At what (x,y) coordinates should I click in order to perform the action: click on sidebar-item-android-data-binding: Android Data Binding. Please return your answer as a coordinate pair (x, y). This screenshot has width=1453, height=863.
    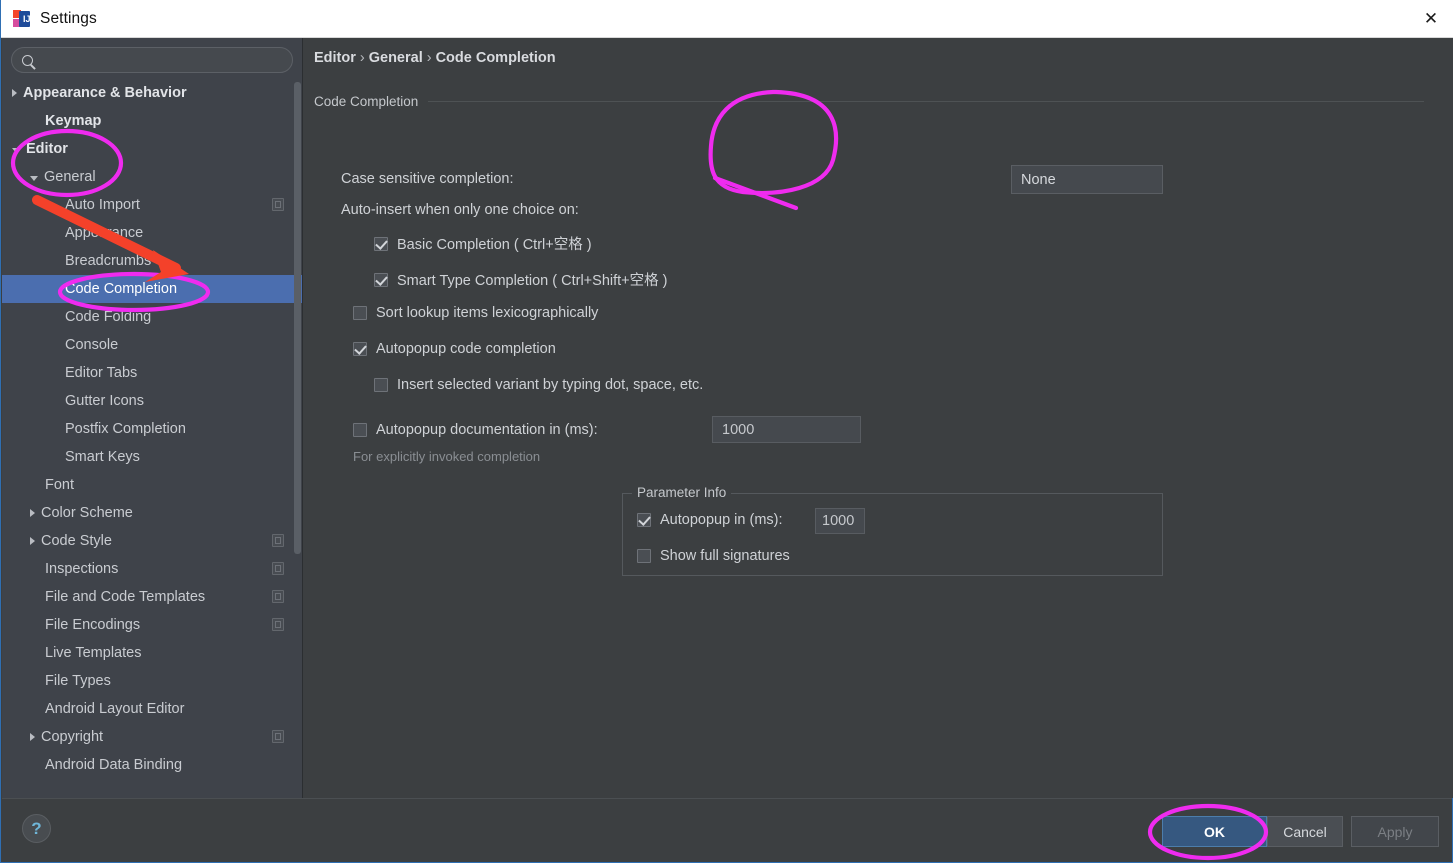
    Looking at the image, I should click on (152, 765).